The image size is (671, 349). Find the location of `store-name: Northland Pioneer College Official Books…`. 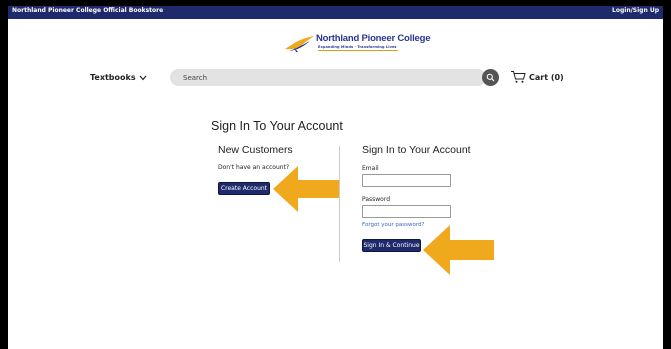

store-name: Northland Pioneer College Official Books… is located at coordinates (87, 10).